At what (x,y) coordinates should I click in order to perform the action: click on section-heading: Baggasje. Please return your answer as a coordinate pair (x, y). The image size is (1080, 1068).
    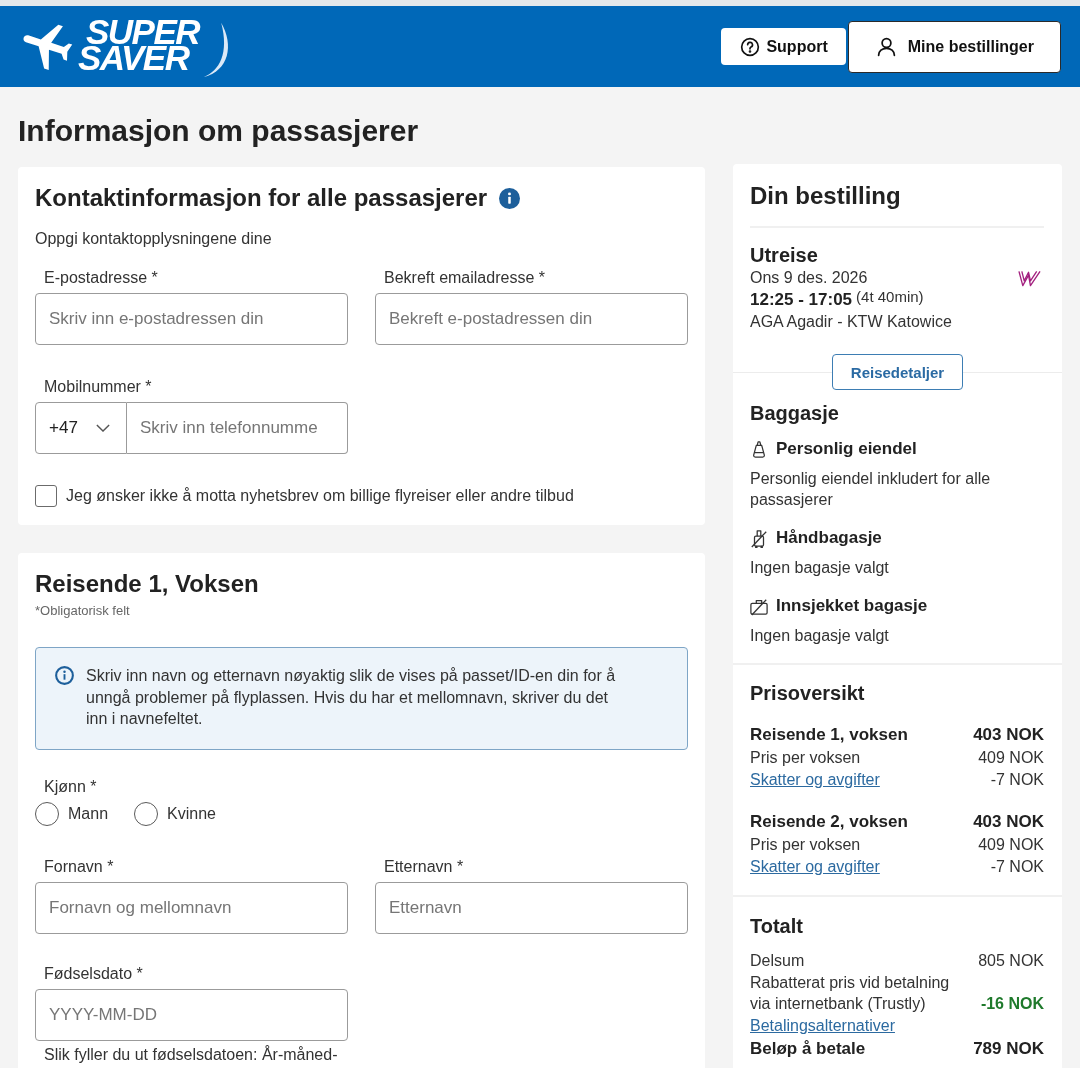
    Looking at the image, I should click on (795, 413).